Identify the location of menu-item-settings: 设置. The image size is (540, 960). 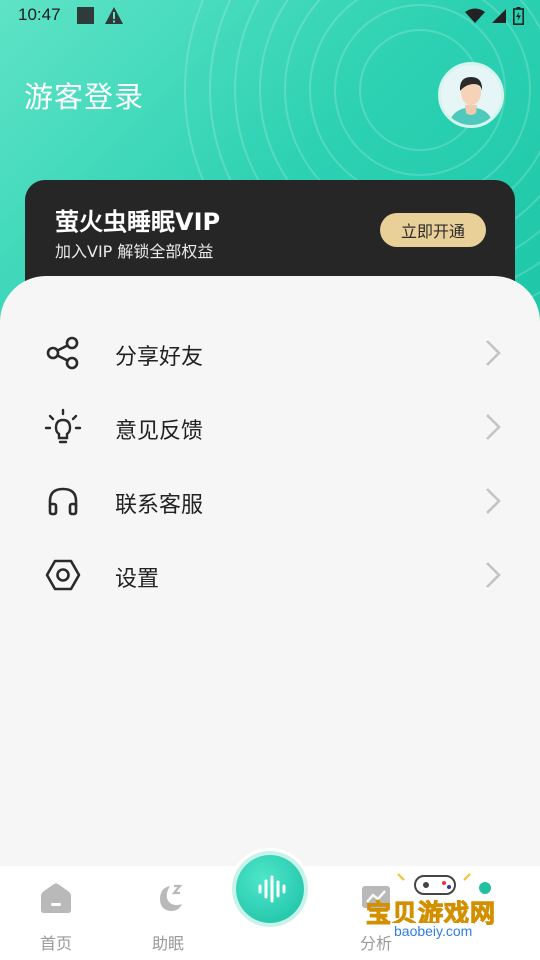
(270, 575).